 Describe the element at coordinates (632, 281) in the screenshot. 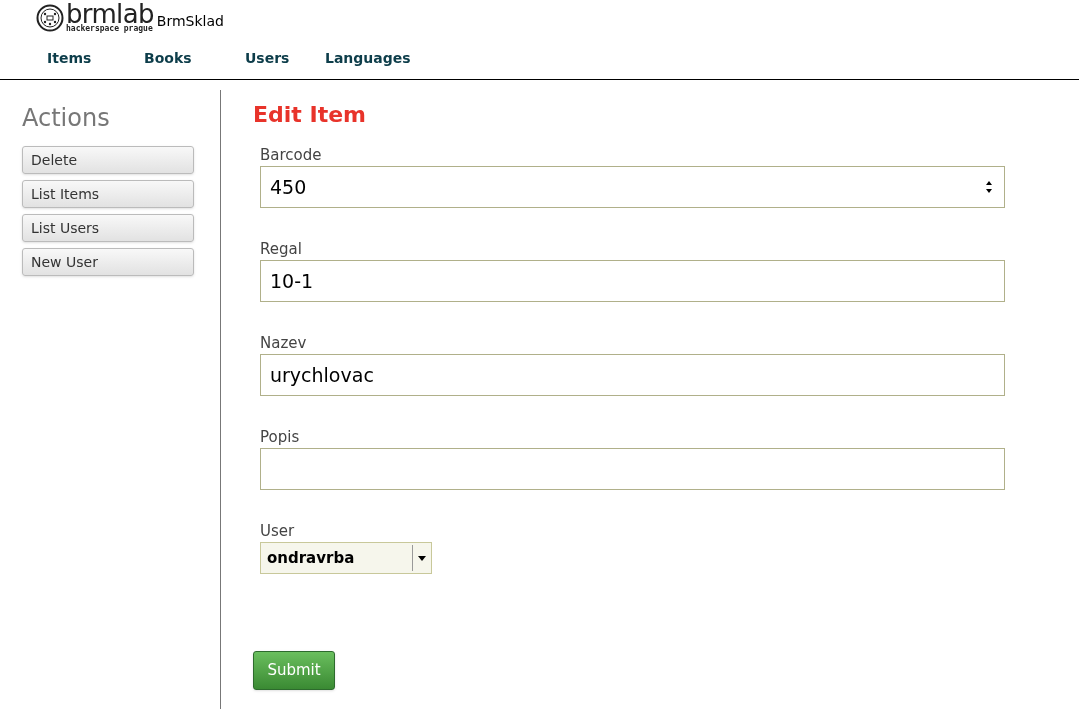

I see `input-field: 10-1` at that location.